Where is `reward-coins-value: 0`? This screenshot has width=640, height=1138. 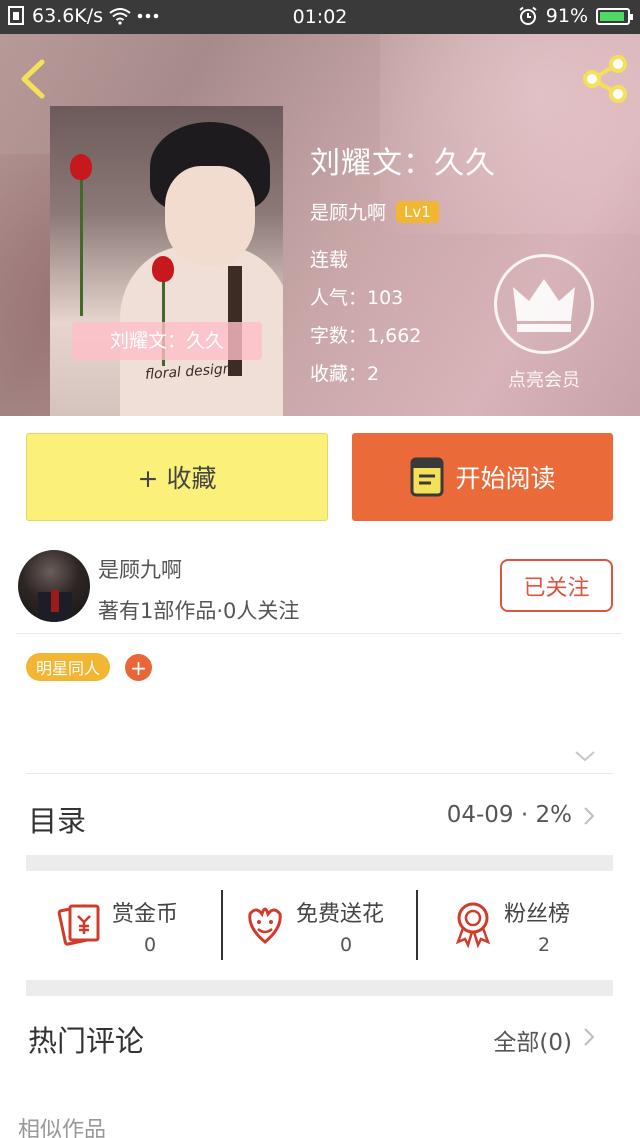 reward-coins-value: 0 is located at coordinates (150, 945).